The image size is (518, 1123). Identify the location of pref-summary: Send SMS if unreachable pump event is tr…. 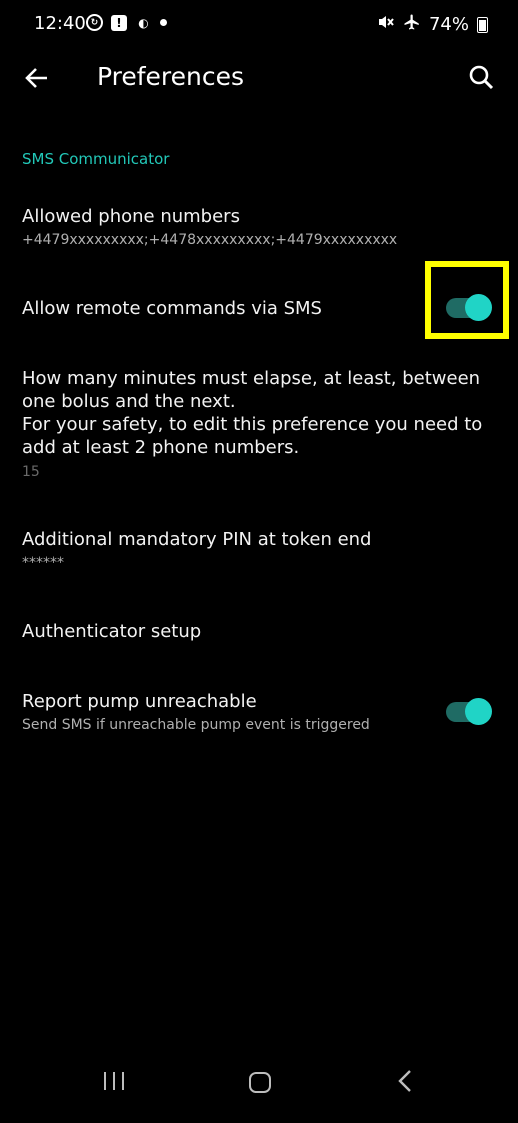
(196, 725).